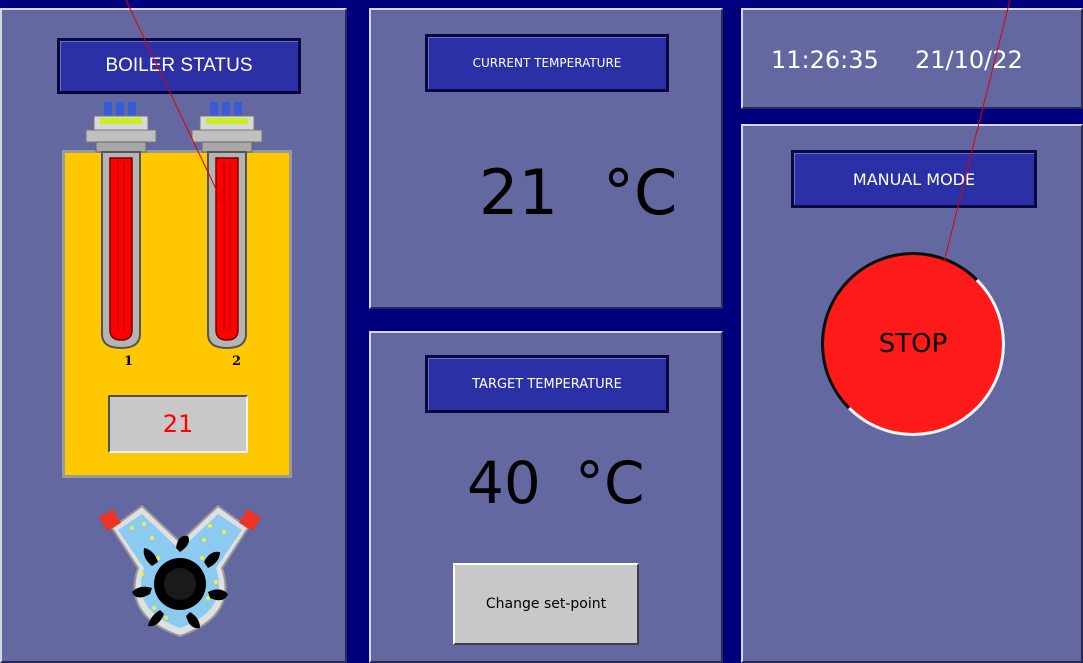 The width and height of the screenshot is (1083, 663). I want to click on target-temperature-title: TARGET TEMPERATURE, so click(547, 384).